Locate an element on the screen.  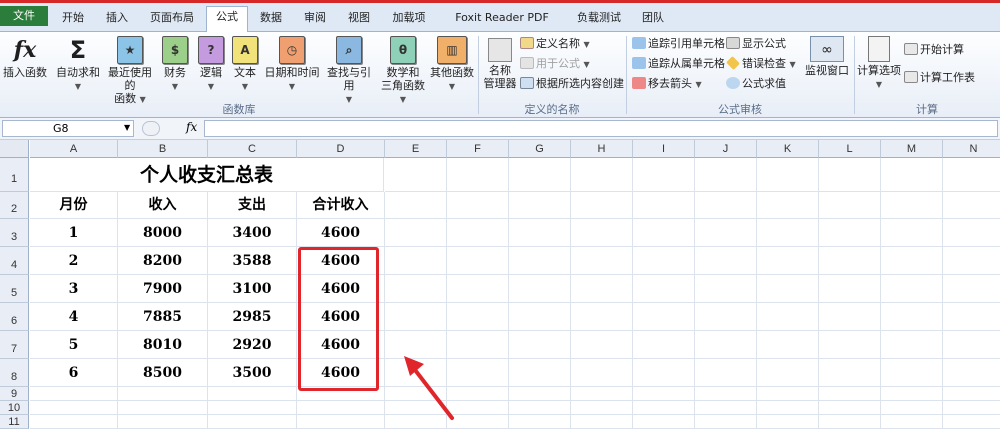
tab-formulas: 公式 is located at coordinates (227, 19).